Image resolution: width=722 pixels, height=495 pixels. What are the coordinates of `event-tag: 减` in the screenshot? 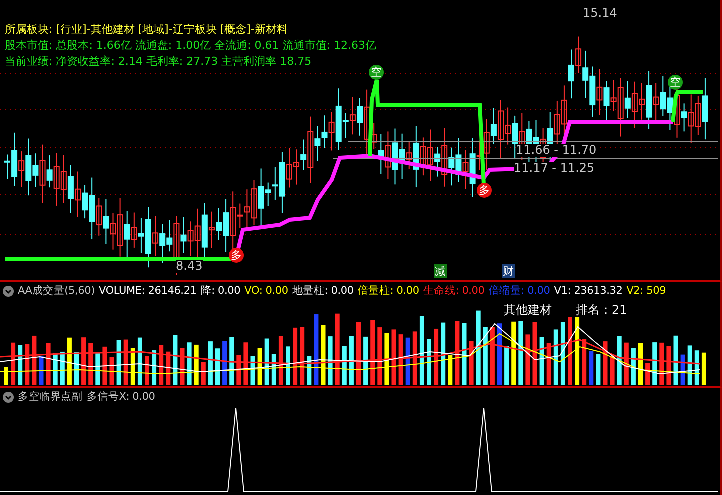 It's located at (440, 271).